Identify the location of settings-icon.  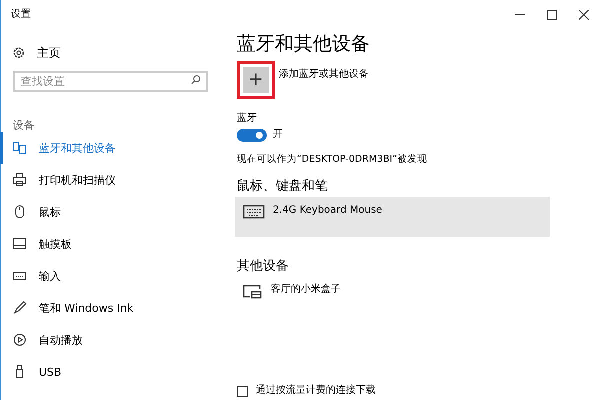
(19, 53).